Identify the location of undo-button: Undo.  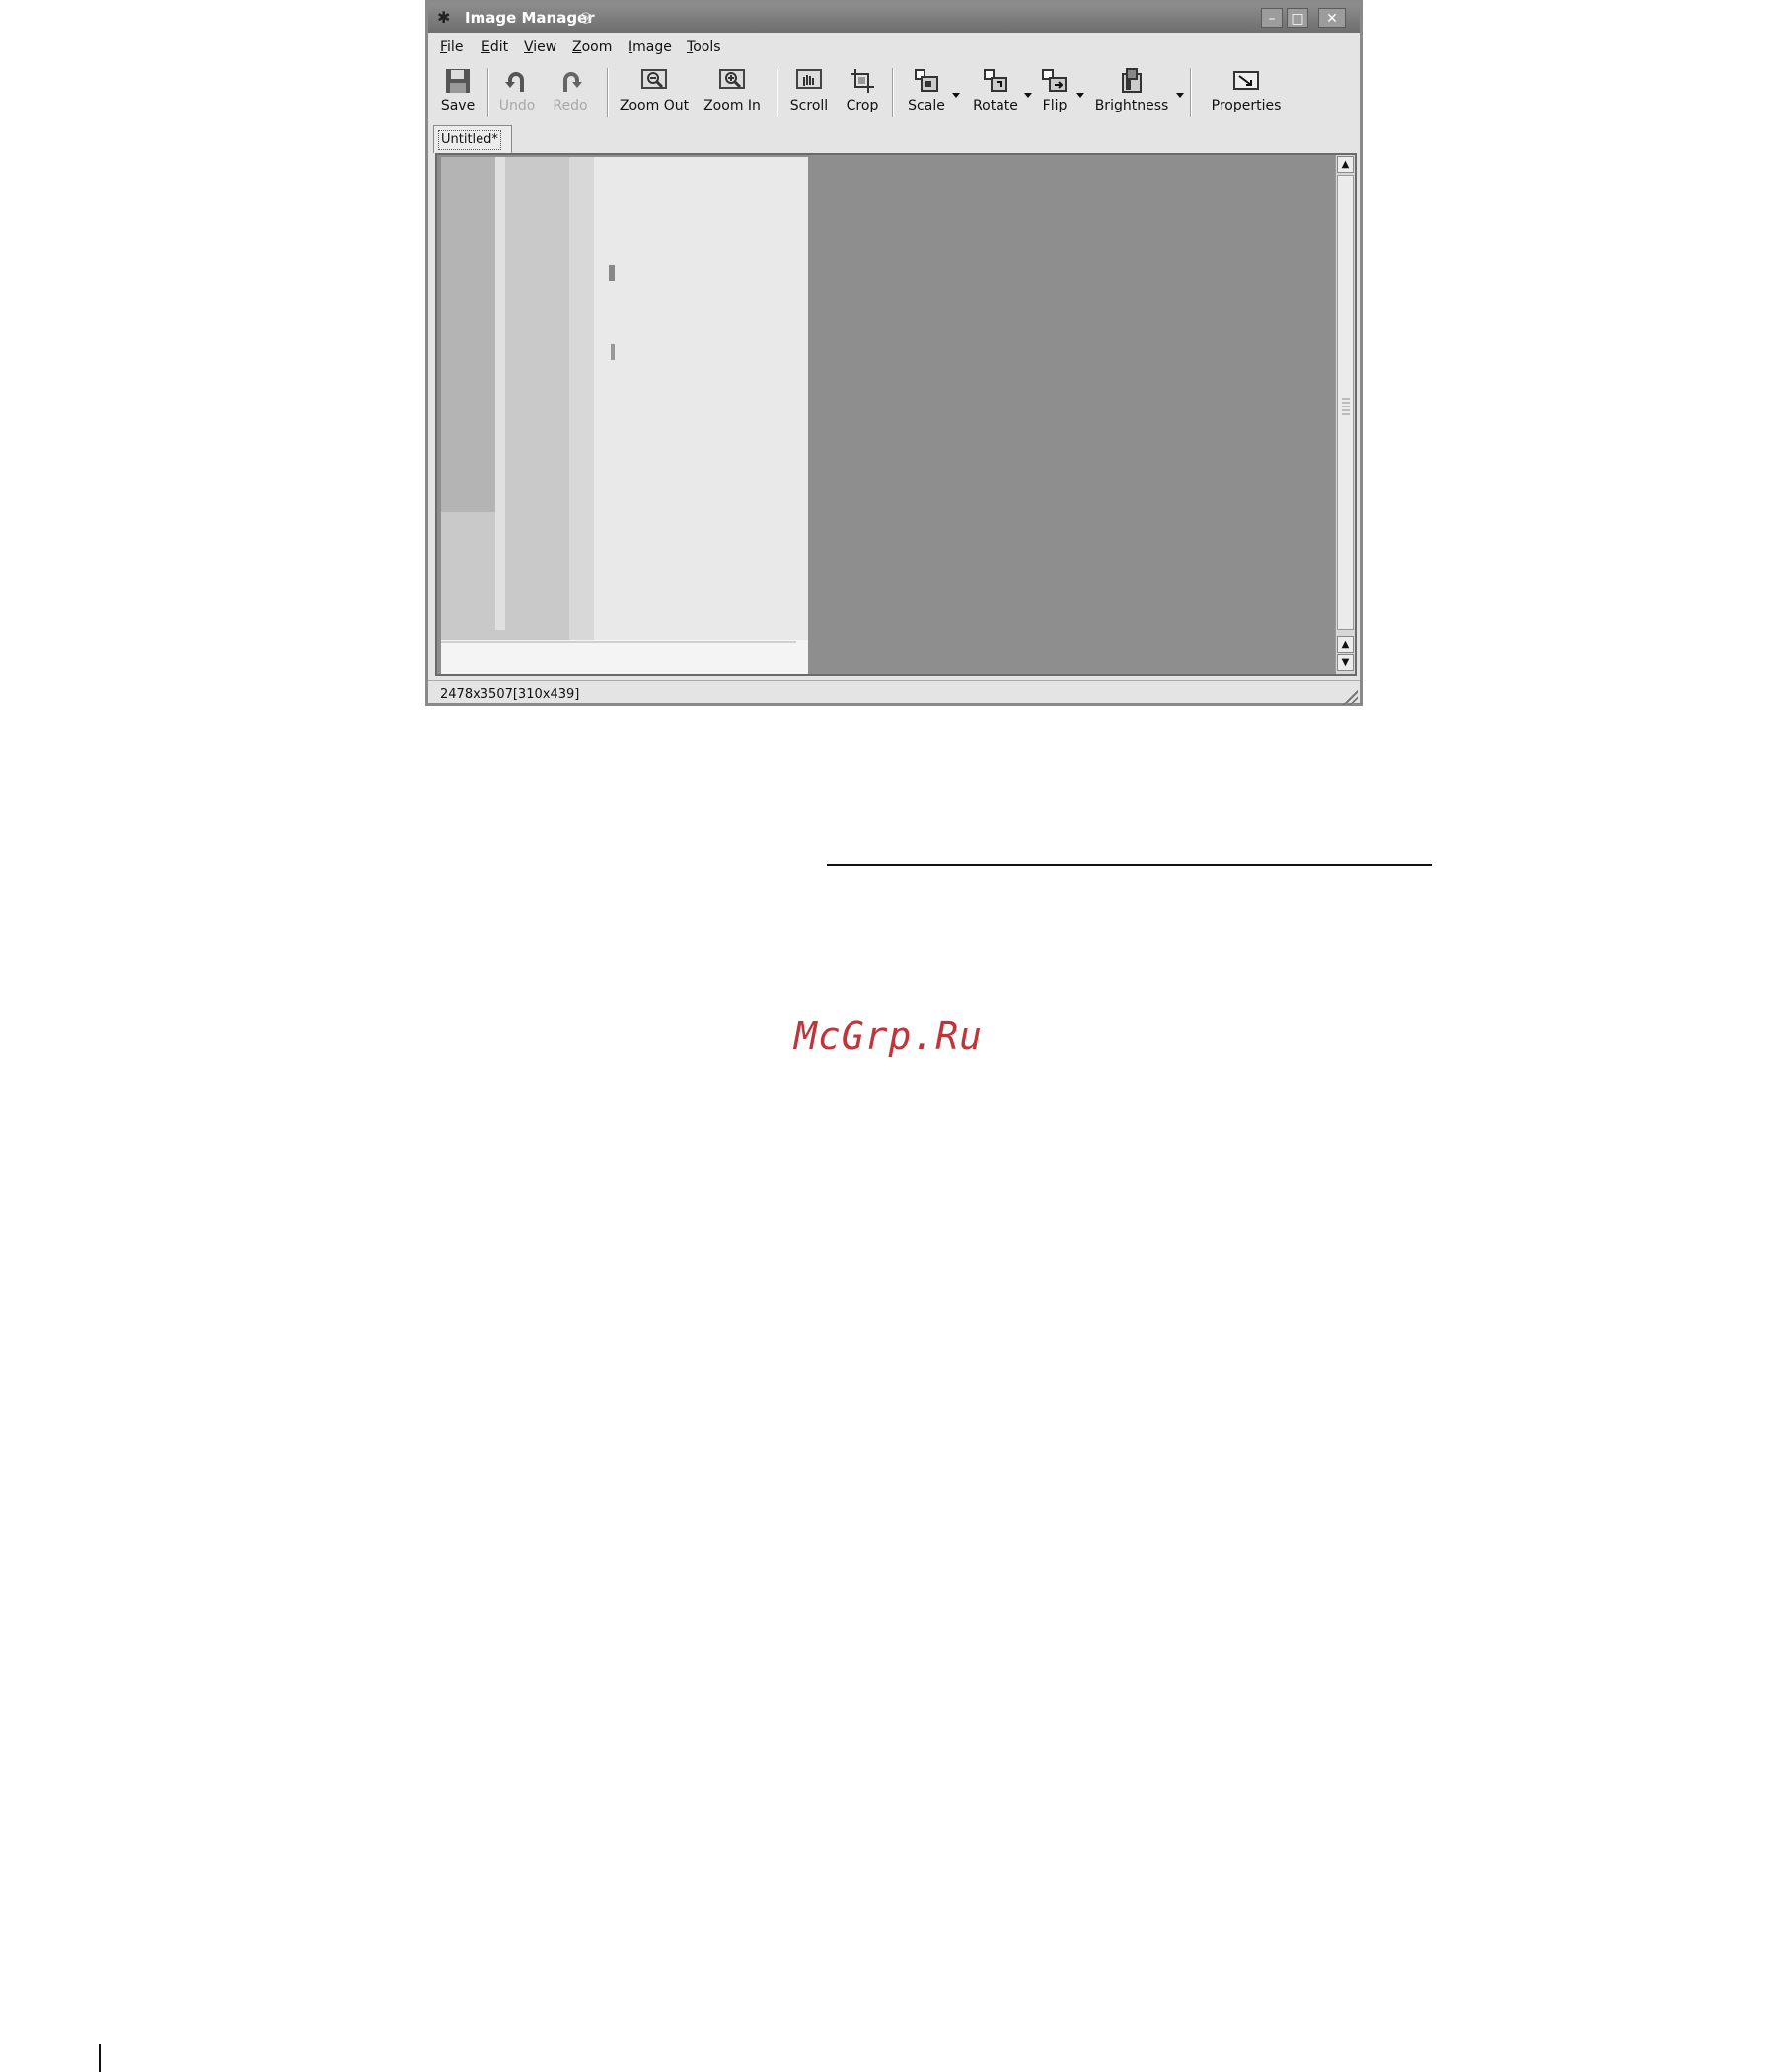
(517, 93).